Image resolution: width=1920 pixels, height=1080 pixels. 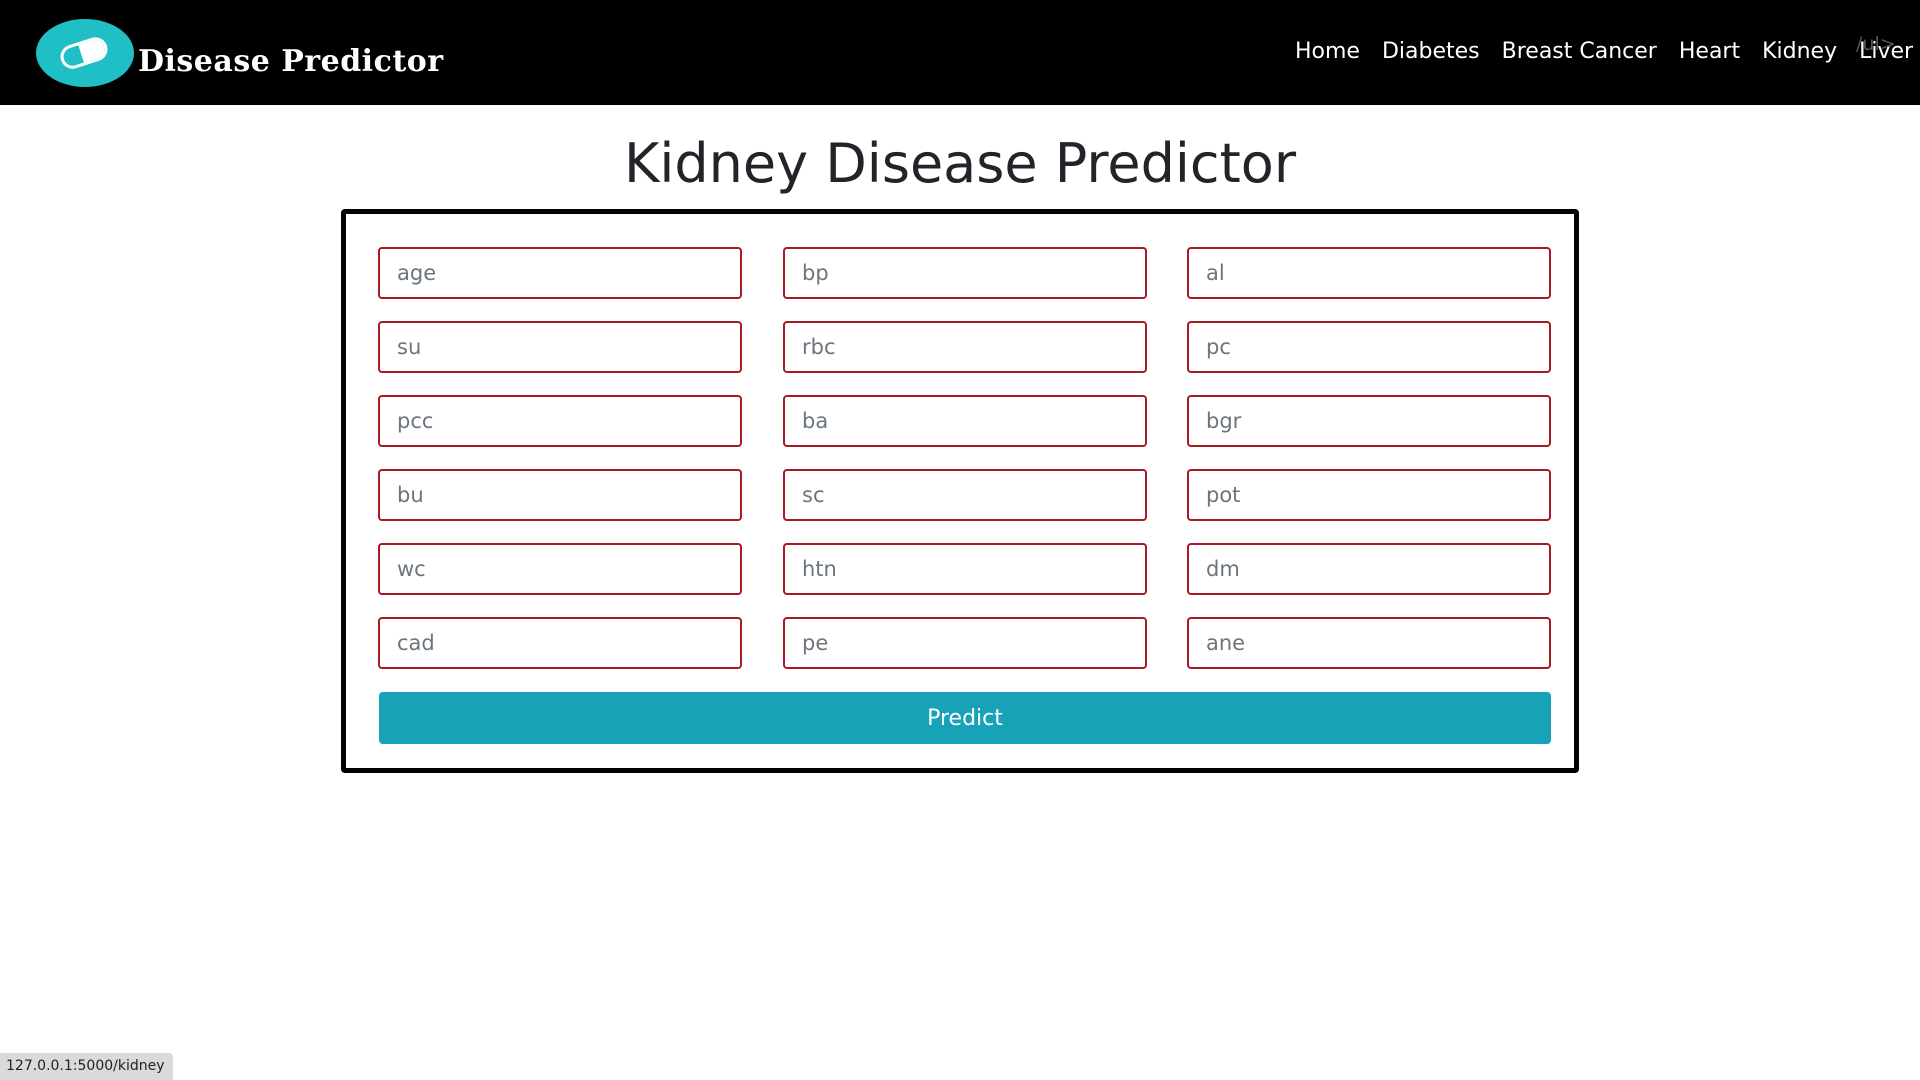 What do you see at coordinates (560, 421) in the screenshot?
I see `pcc-field` at bounding box center [560, 421].